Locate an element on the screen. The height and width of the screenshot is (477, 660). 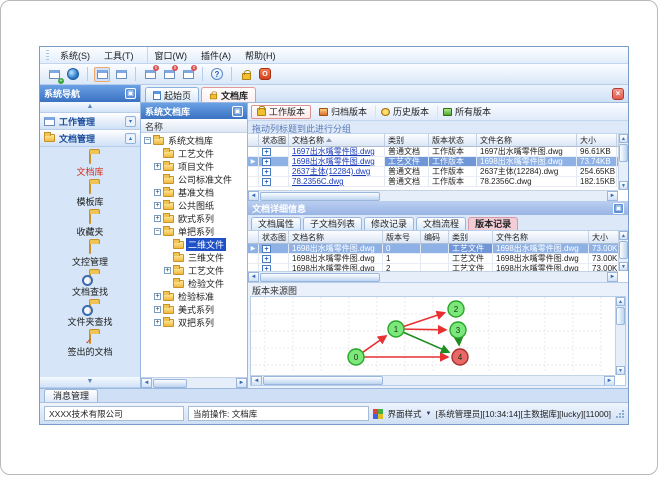
tree-item: 三维文件 is located at coordinates (194, 257).